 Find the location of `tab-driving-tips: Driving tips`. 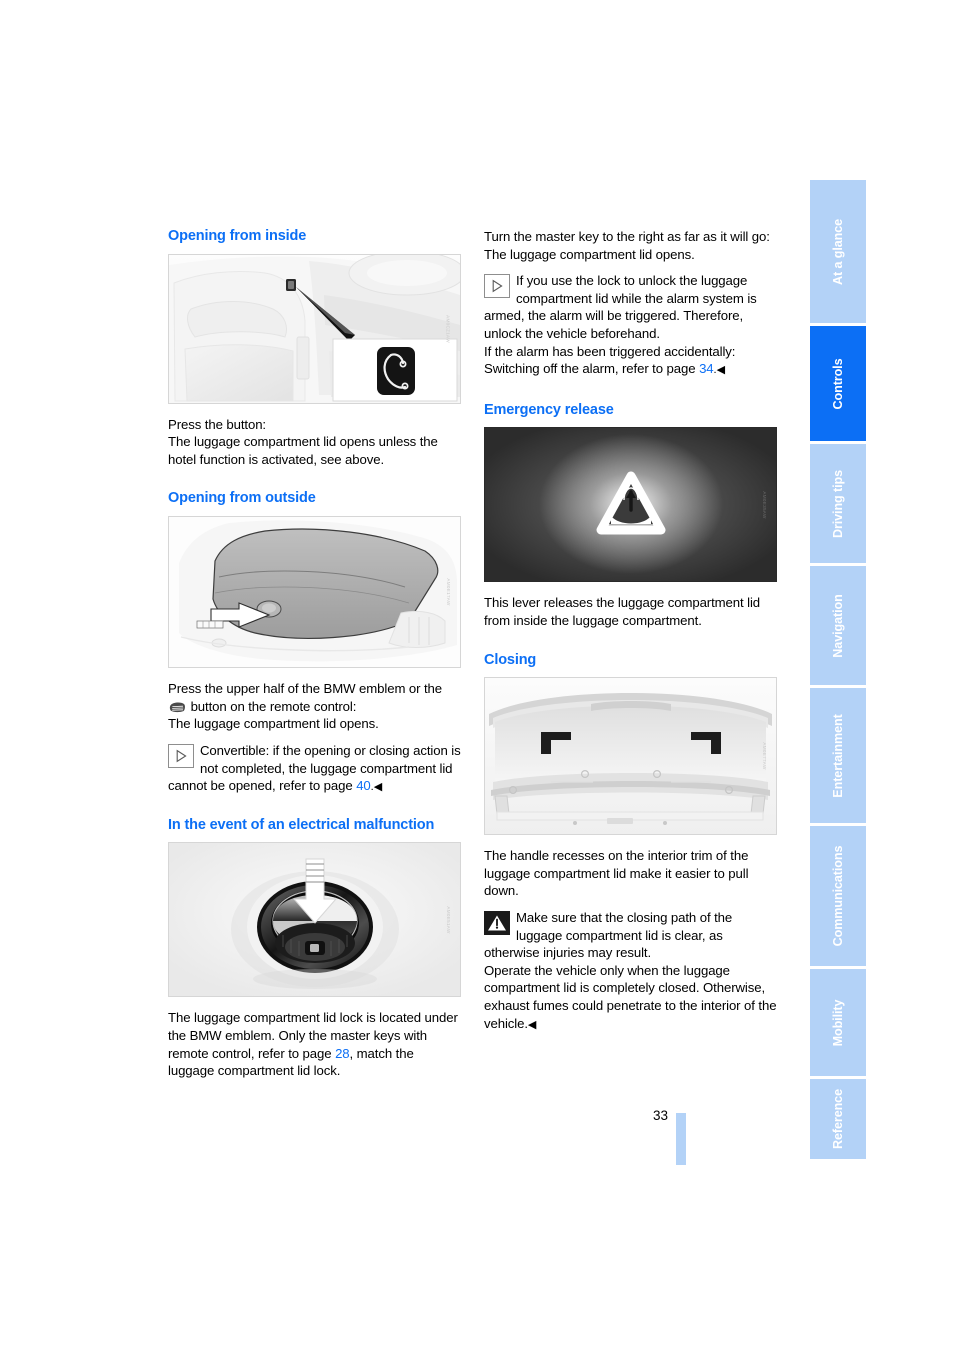

tab-driving-tips: Driving tips is located at coordinates (838, 505).